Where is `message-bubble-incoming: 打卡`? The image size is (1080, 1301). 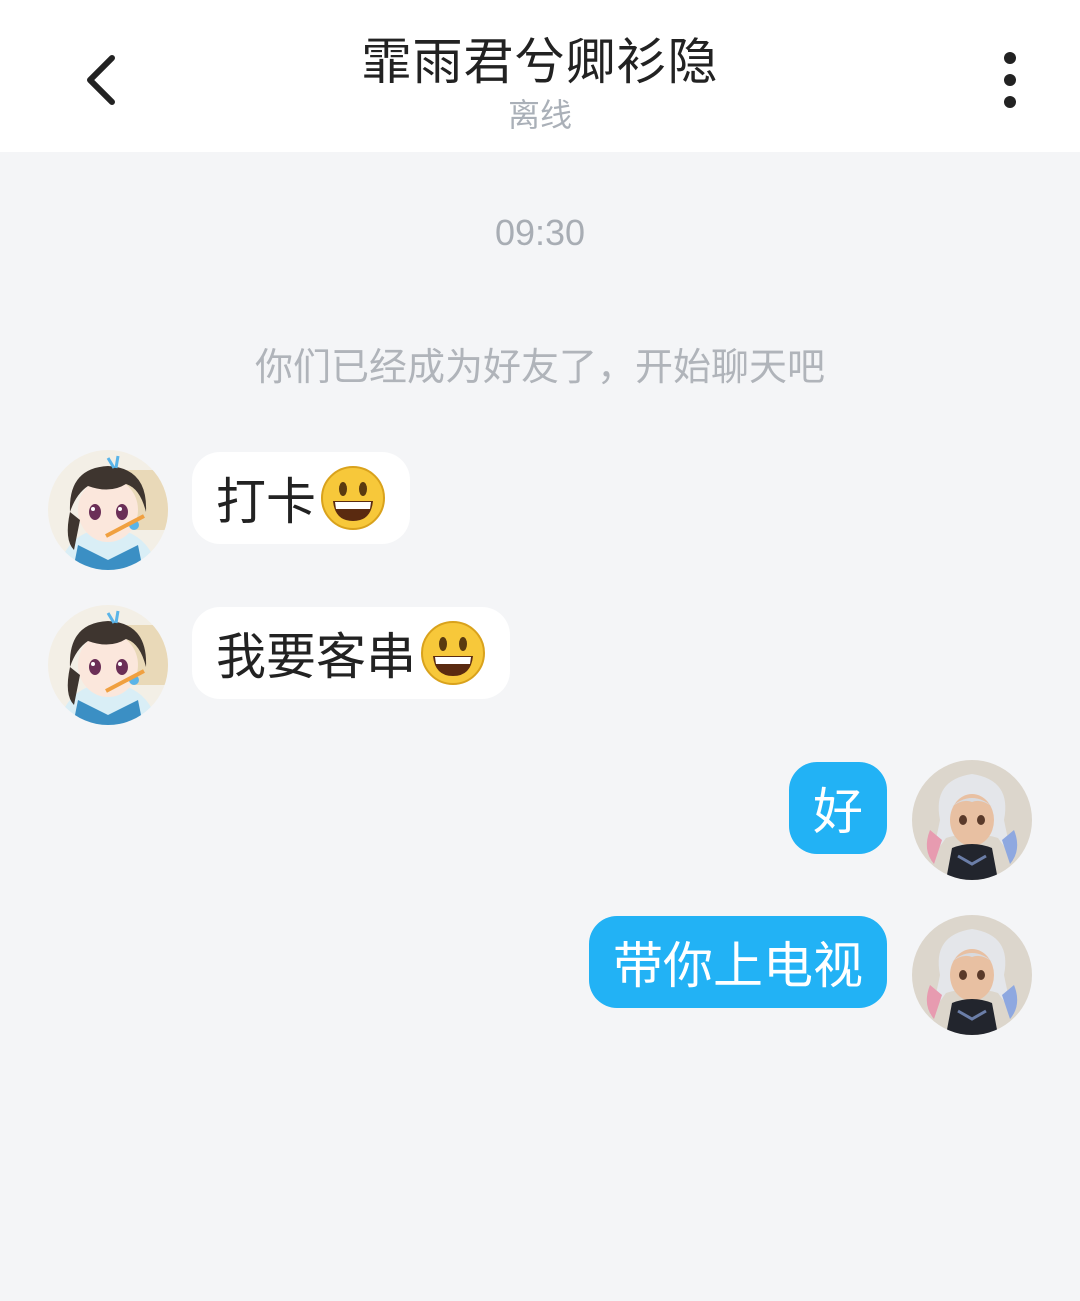 message-bubble-incoming: 打卡 is located at coordinates (301, 498).